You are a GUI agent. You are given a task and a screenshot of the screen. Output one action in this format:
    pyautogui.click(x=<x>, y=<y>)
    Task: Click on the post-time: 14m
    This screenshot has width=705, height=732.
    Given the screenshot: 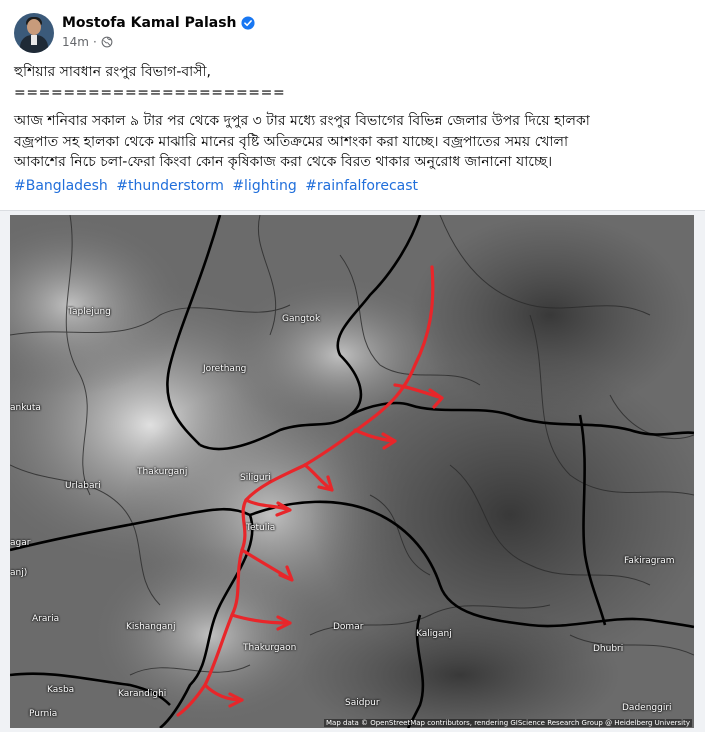 What is the action you would take?
    pyautogui.click(x=75, y=42)
    